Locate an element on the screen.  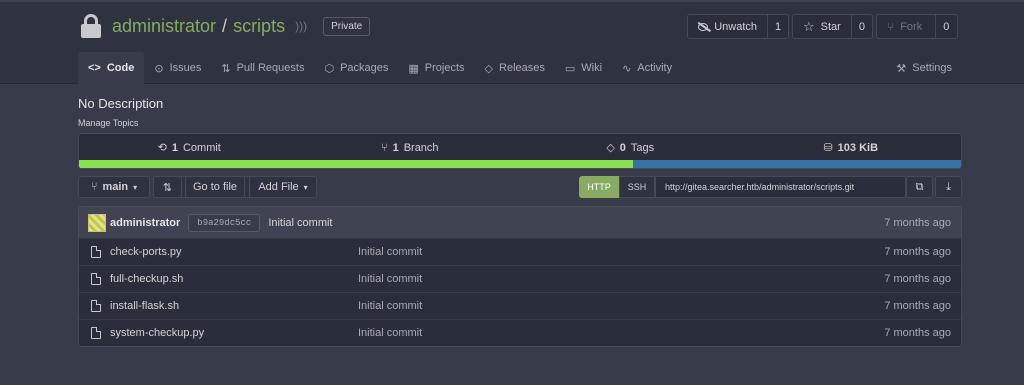
avatar is located at coordinates (97, 222).